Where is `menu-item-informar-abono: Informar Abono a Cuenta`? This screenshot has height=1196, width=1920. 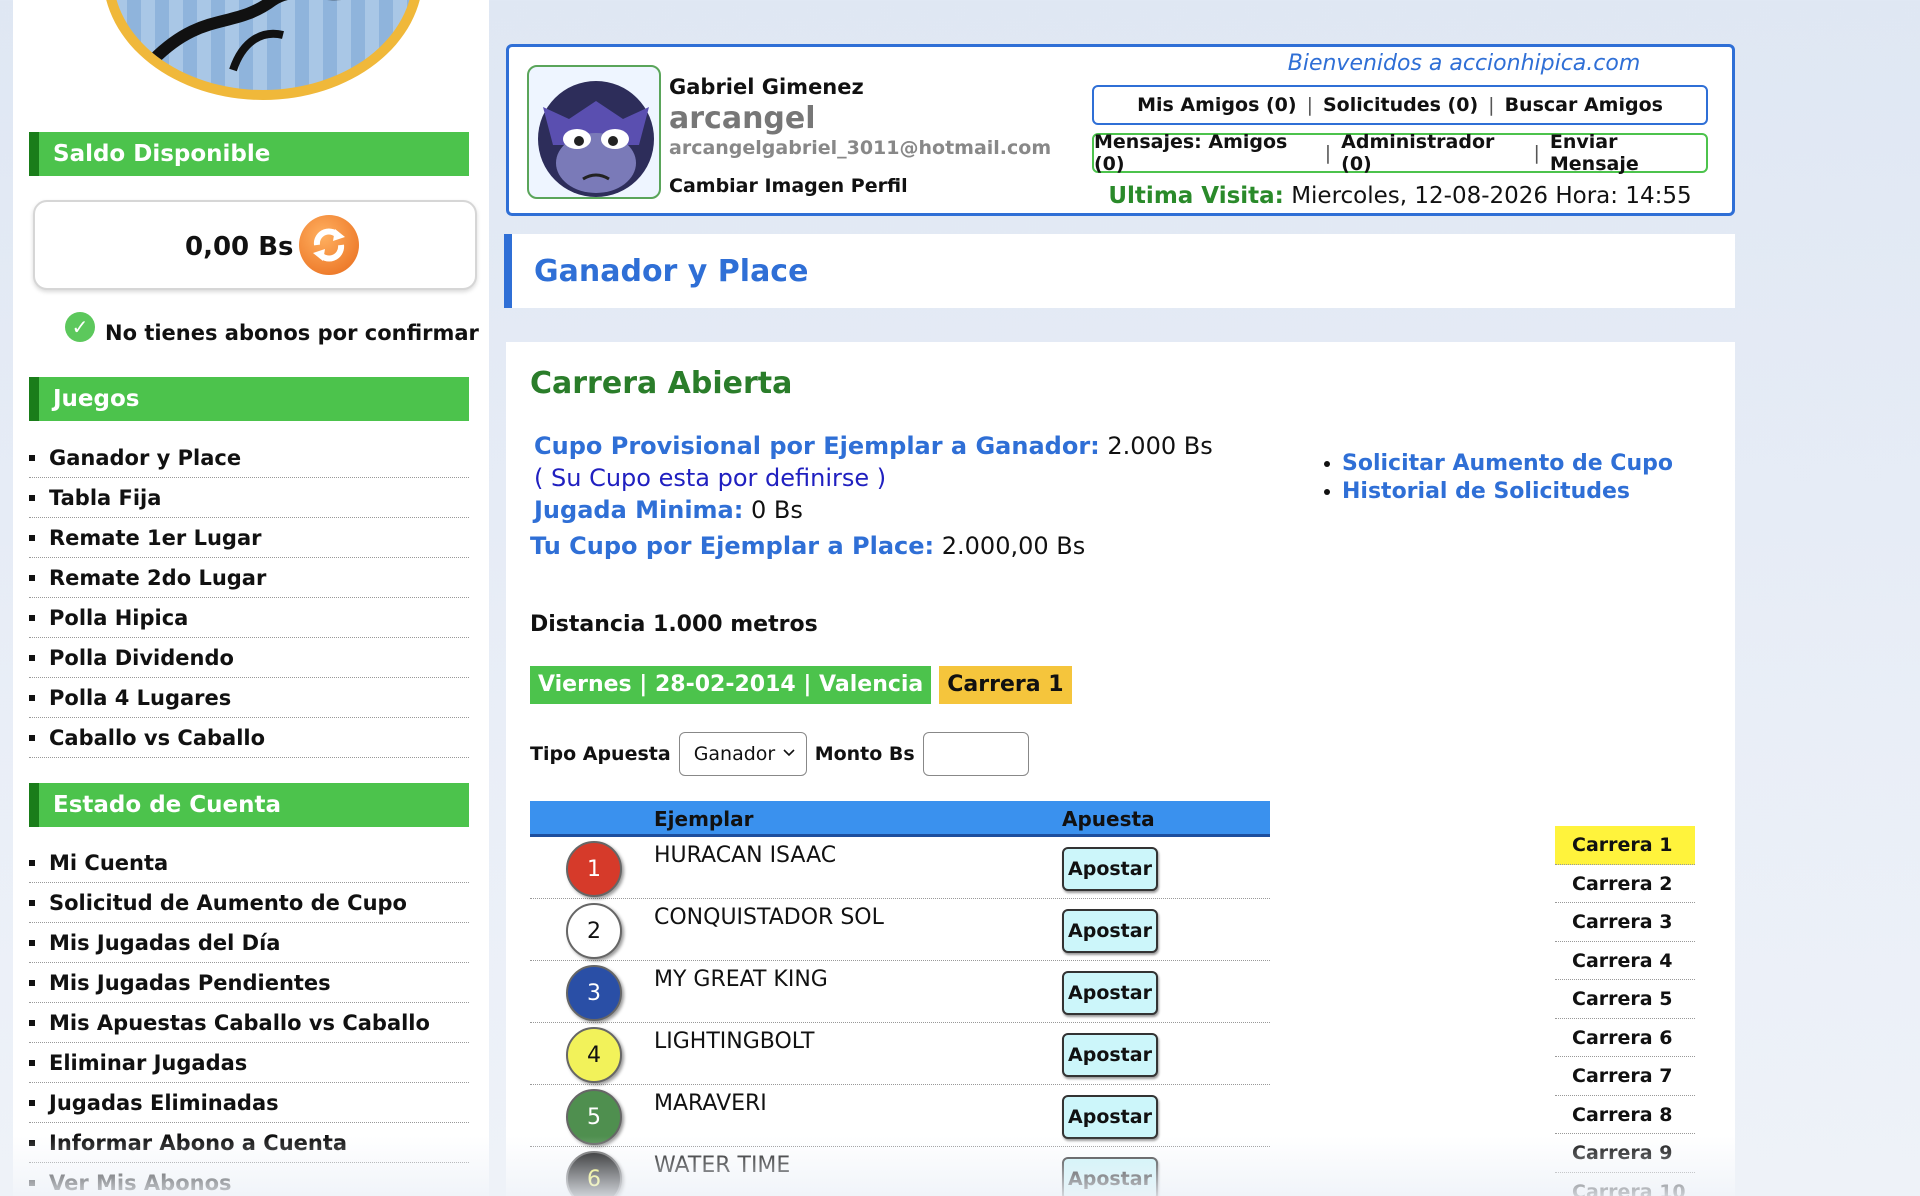 menu-item-informar-abono: Informar Abono a Cuenta is located at coordinates (249, 1143).